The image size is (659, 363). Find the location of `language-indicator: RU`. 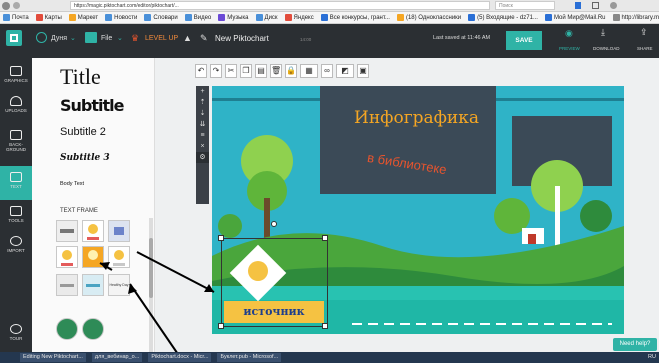

language-indicator: RU is located at coordinates (652, 357).